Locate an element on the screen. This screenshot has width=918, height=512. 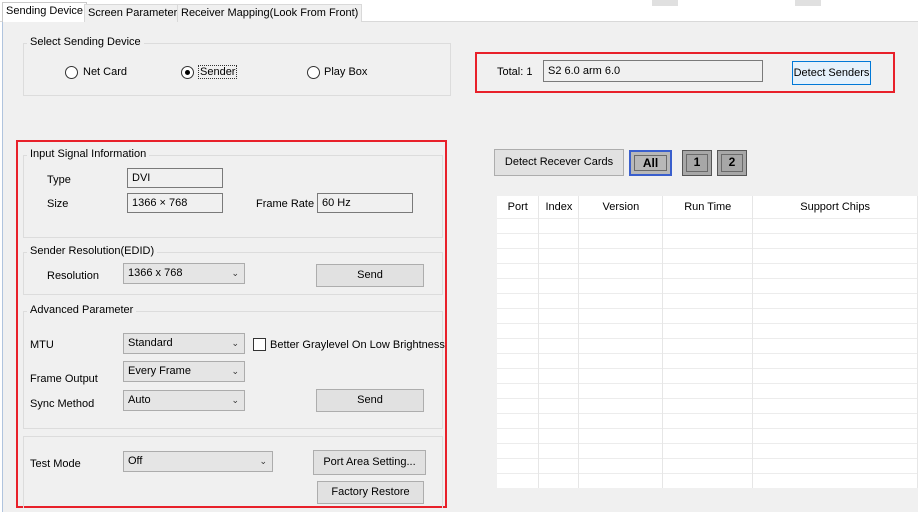
frame-output-label: Frame Output is located at coordinates (64, 379).